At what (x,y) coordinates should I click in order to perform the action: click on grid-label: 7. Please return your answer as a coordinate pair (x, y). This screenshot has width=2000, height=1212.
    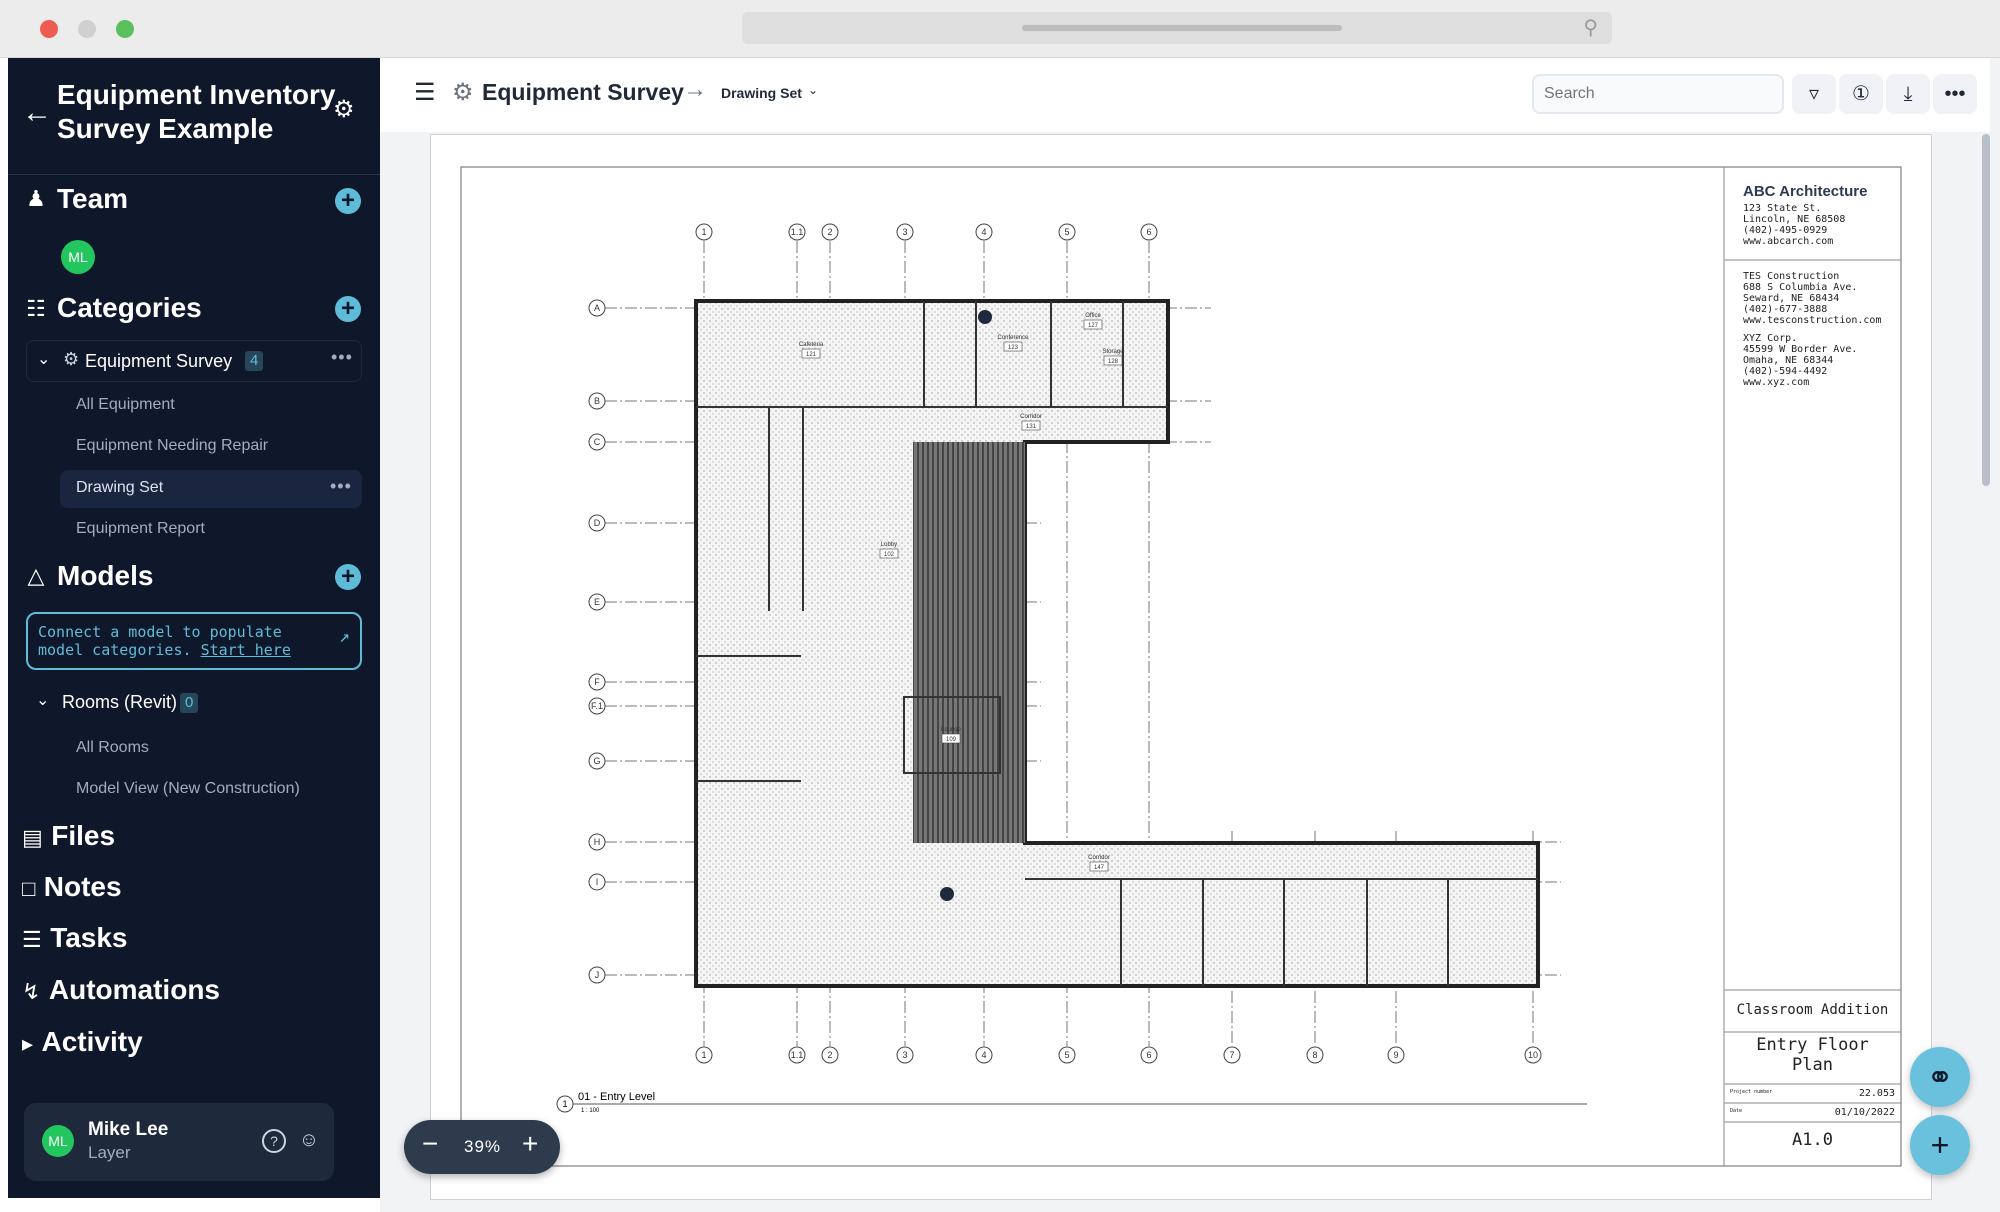
    Looking at the image, I should click on (1231, 1055).